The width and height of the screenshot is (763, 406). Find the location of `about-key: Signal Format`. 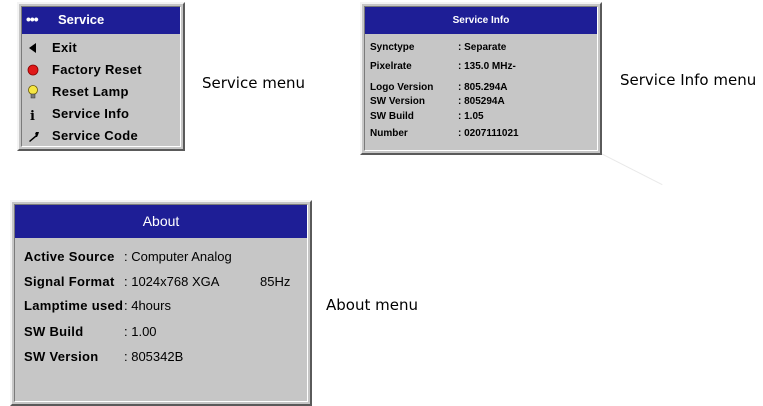

about-key: Signal Format is located at coordinates (69, 281).